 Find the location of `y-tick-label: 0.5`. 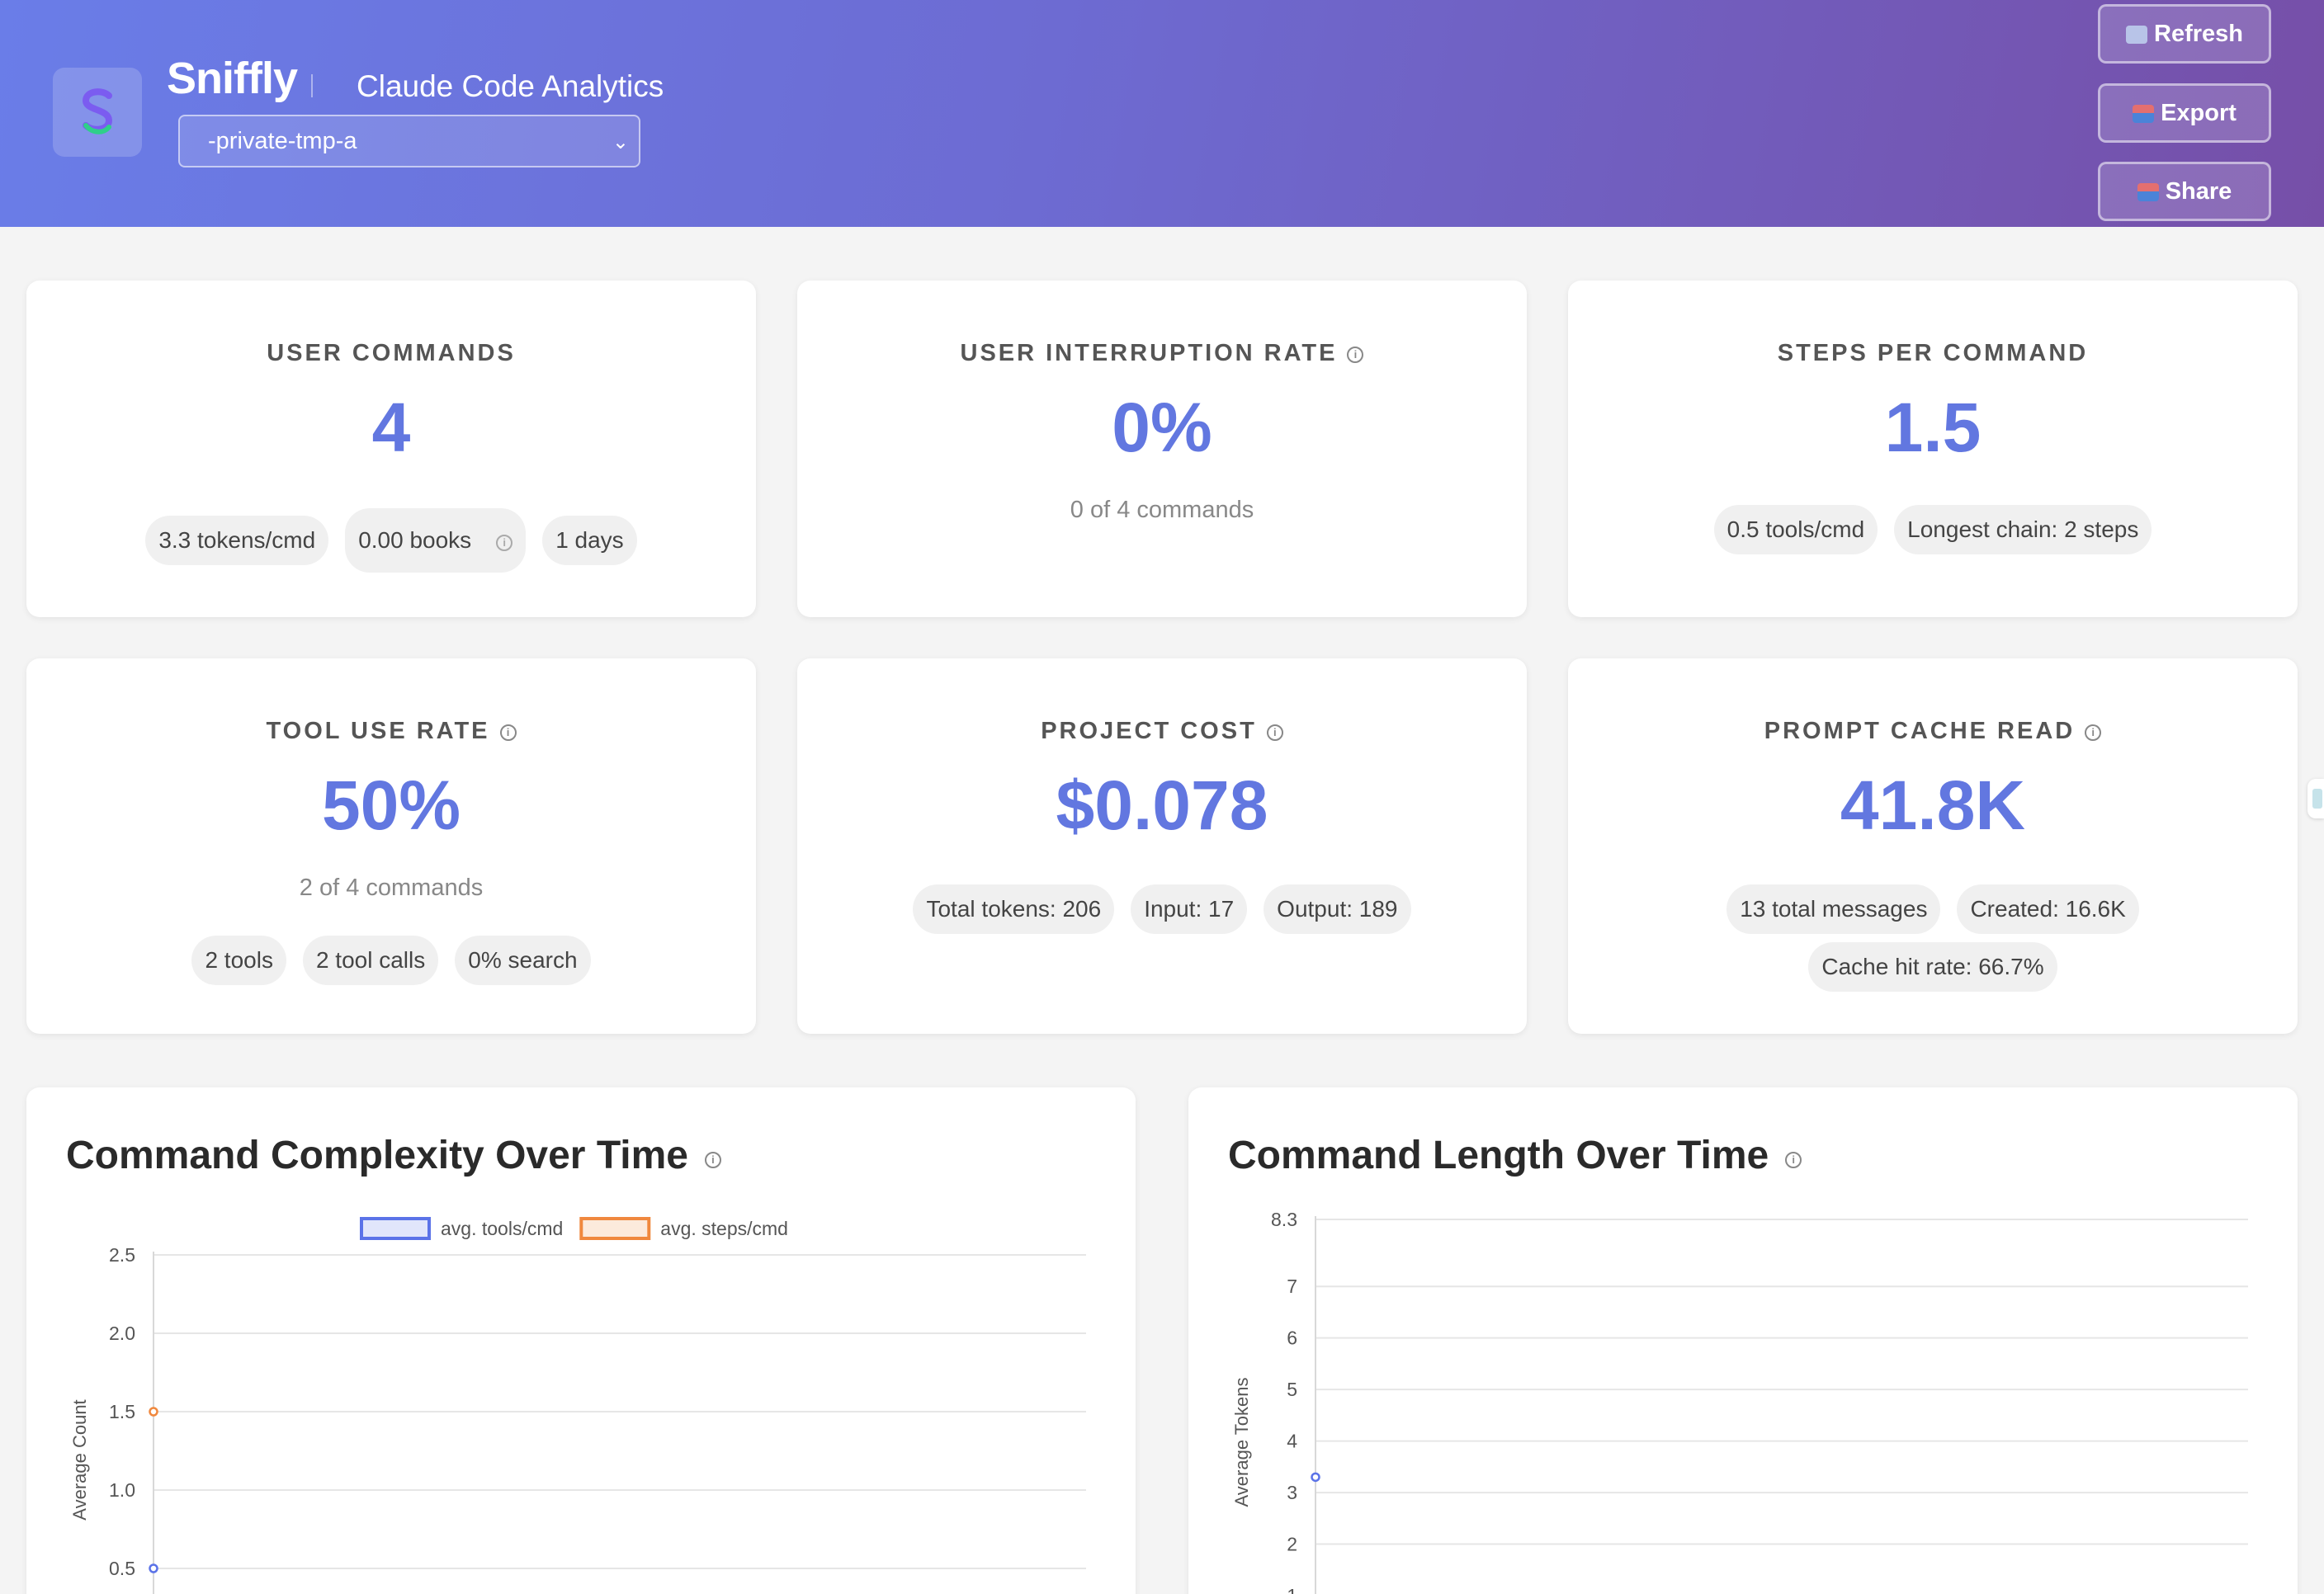

y-tick-label: 0.5 is located at coordinates (122, 1569).